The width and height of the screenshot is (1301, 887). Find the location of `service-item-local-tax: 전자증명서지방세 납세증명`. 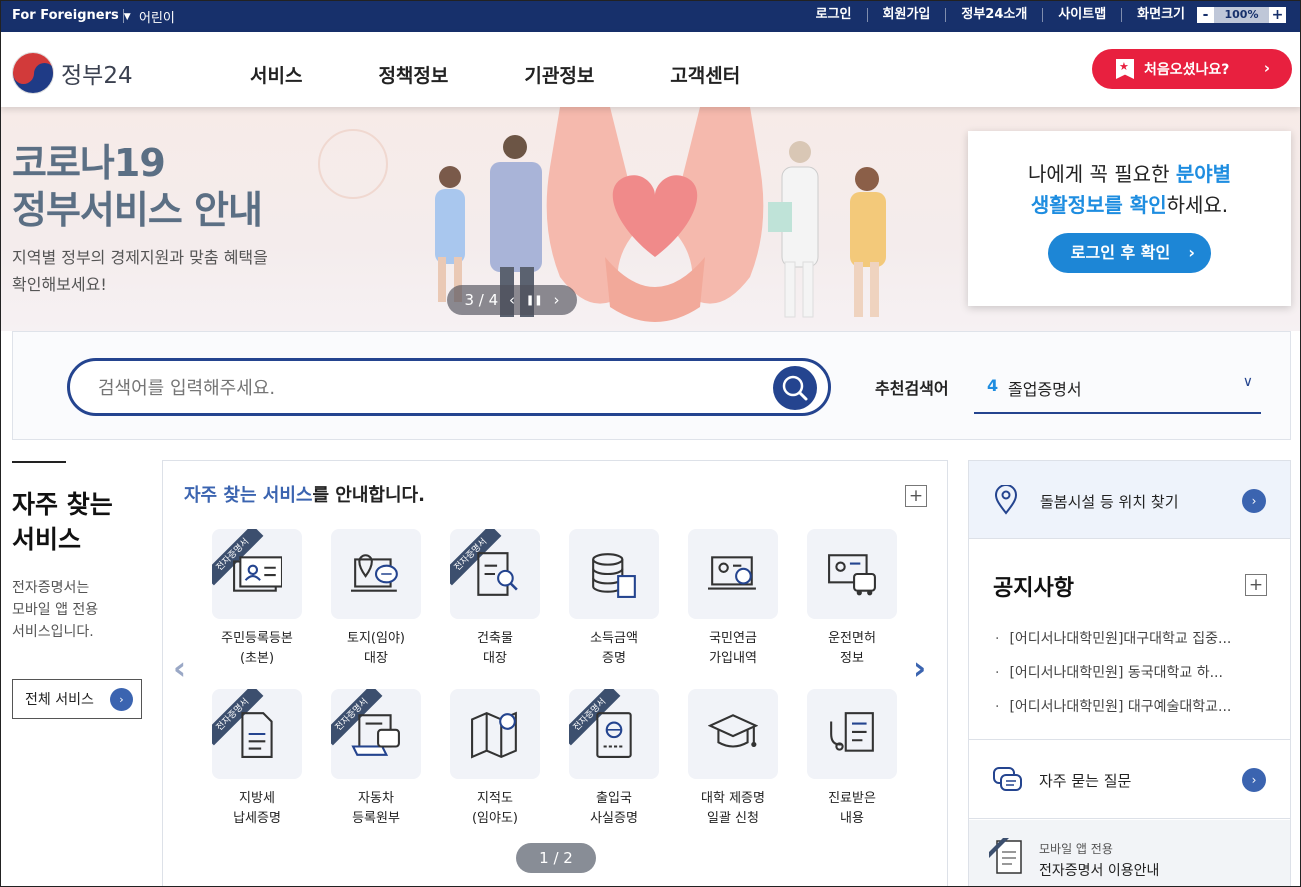

service-item-local-tax: 전자증명서지방세 납세증명 is located at coordinates (257, 759).